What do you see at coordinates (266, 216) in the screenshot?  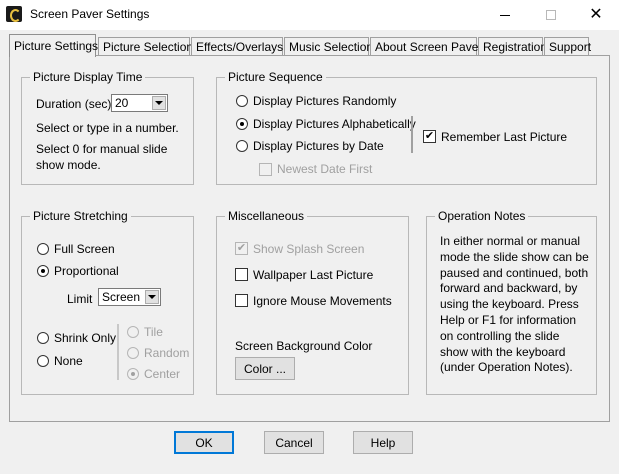 I see `group-title: Miscellaneous` at bounding box center [266, 216].